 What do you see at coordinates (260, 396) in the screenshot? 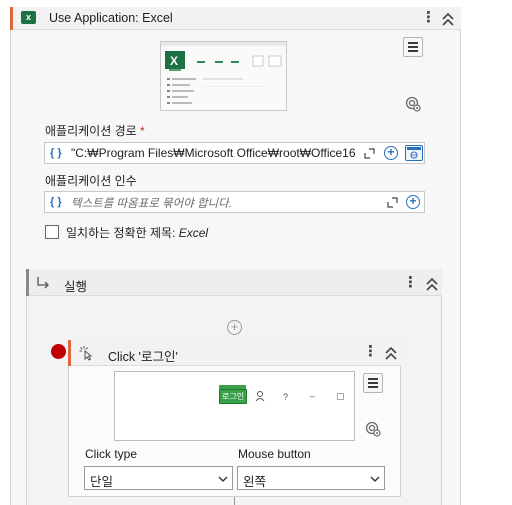
I see `preview-person-icon` at bounding box center [260, 396].